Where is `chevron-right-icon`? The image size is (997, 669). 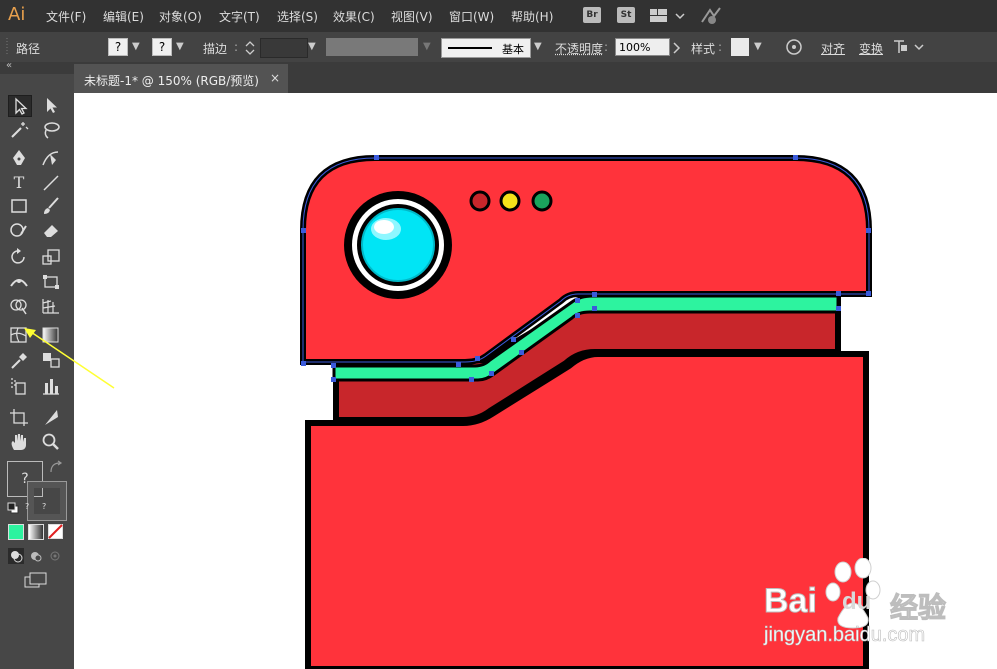
chevron-right-icon is located at coordinates (677, 48).